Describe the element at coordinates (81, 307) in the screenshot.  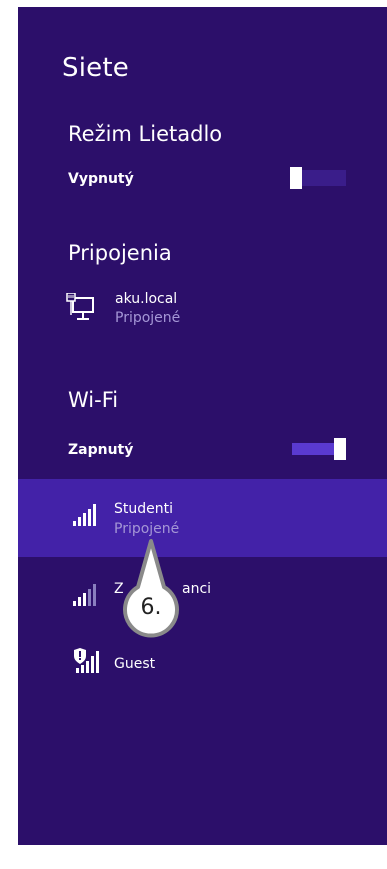
I see `wired-network-icon` at that location.